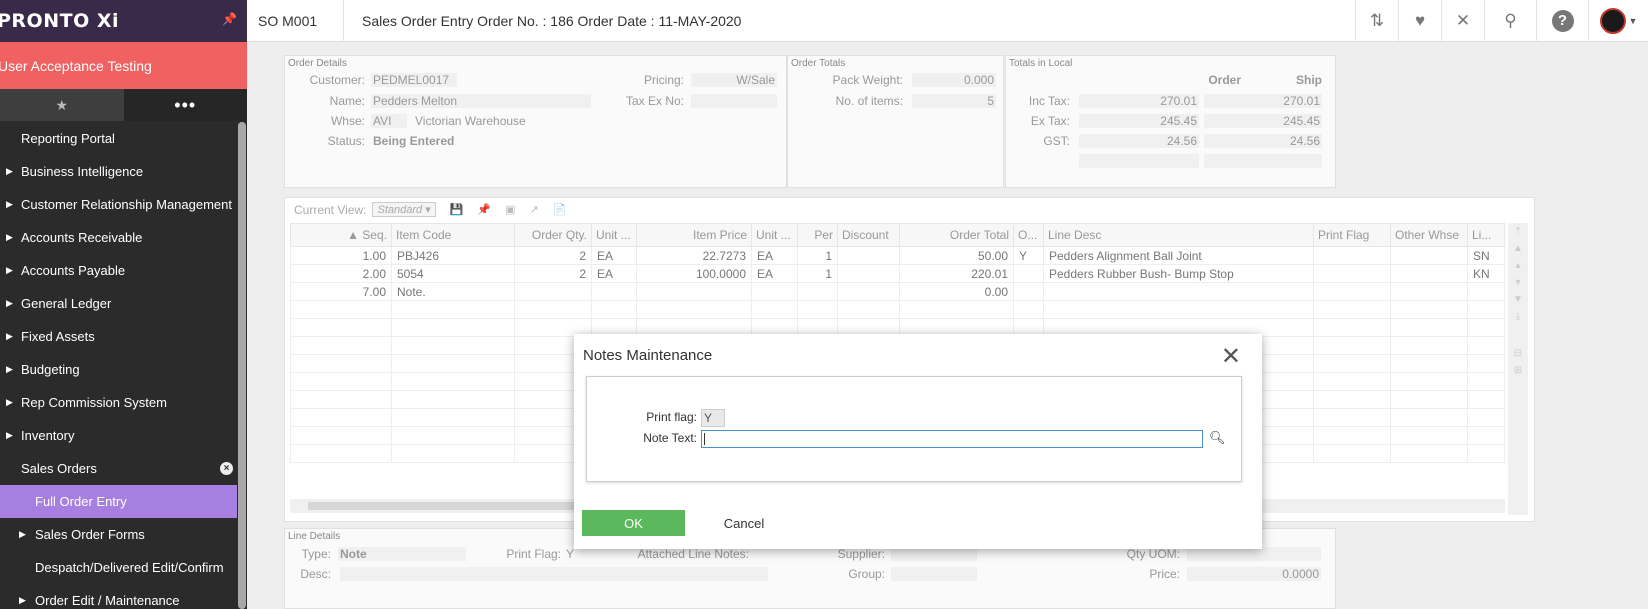 This screenshot has width=1648, height=609. What do you see at coordinates (118, 138) in the screenshot?
I see `menu-item-reporting-portal: Reporting Portal` at bounding box center [118, 138].